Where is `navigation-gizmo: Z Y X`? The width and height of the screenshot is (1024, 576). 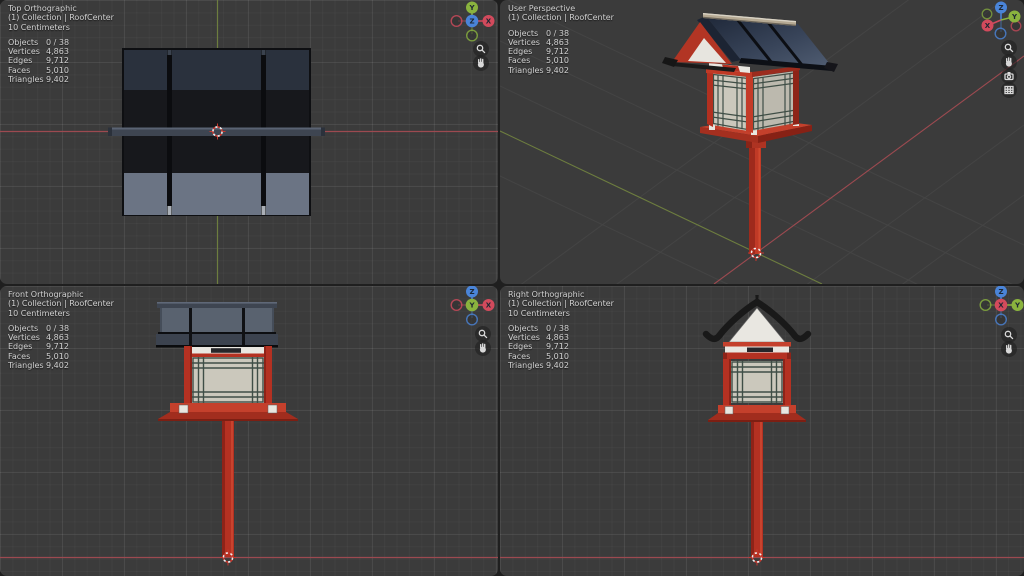
navigation-gizmo: Z Y X is located at coordinates (1001, 306).